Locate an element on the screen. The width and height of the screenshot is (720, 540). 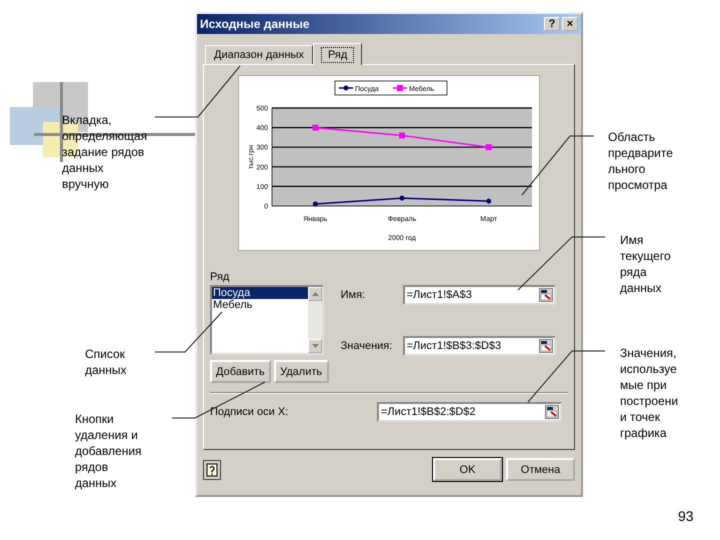
page-number: 93 is located at coordinates (686, 516).